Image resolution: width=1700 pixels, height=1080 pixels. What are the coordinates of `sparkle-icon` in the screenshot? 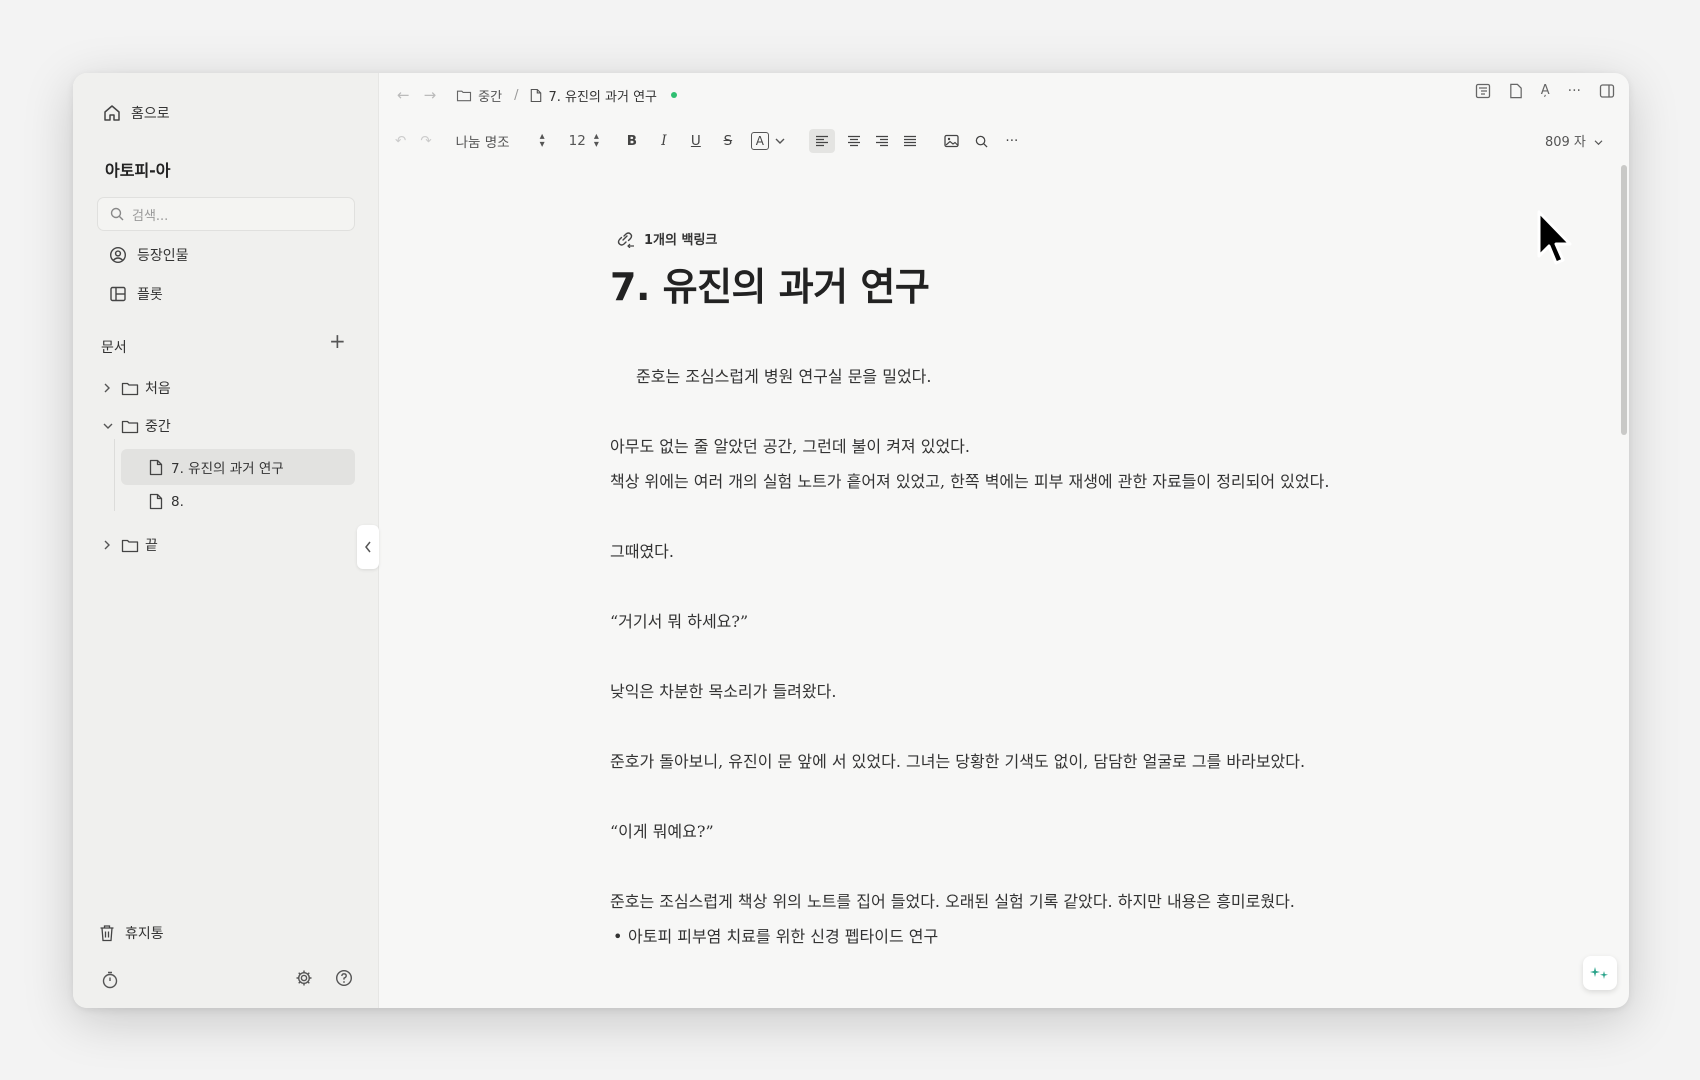 It's located at (1600, 973).